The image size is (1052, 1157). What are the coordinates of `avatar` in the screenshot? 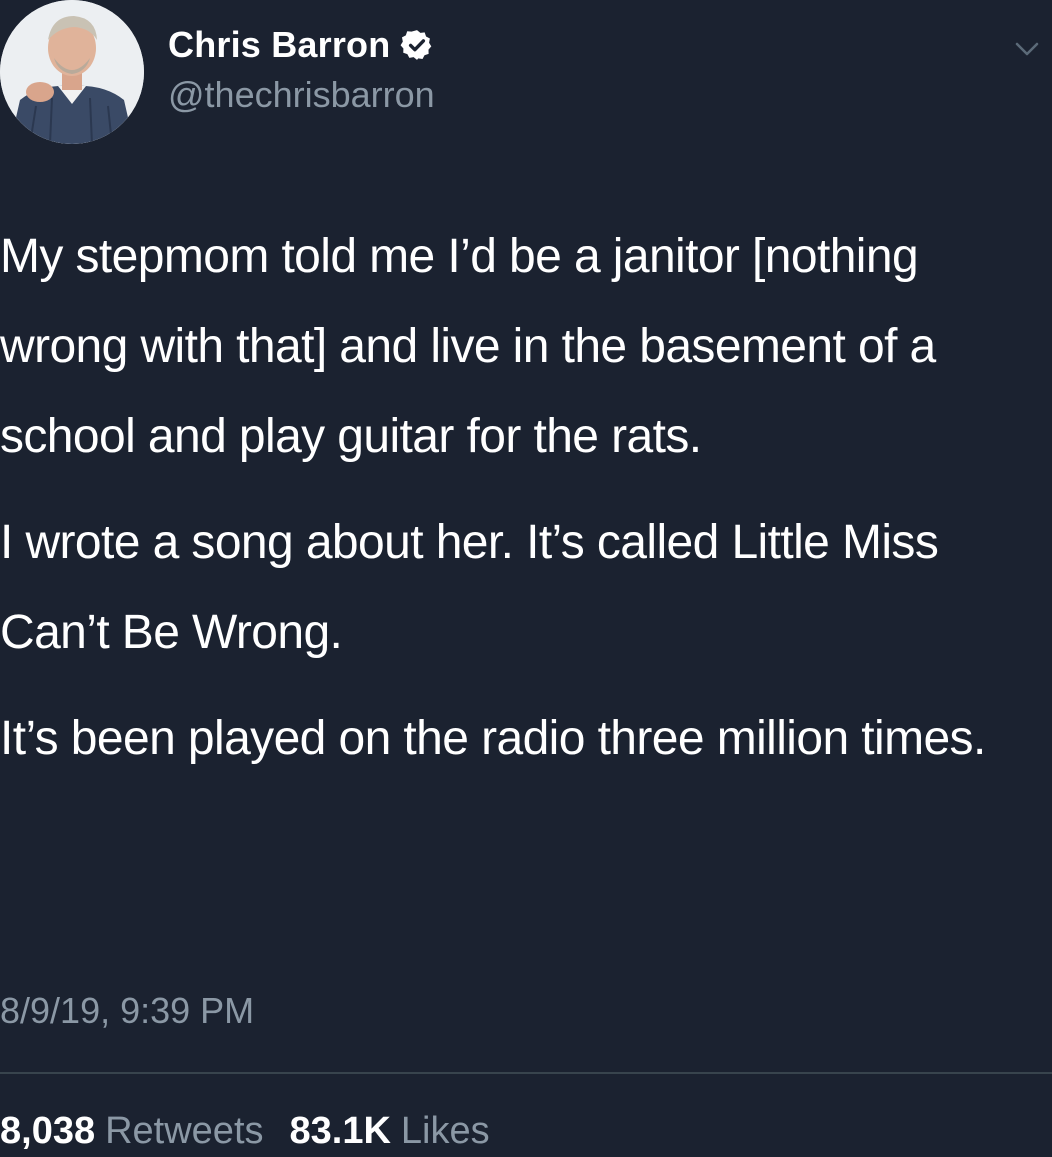 It's located at (72, 72).